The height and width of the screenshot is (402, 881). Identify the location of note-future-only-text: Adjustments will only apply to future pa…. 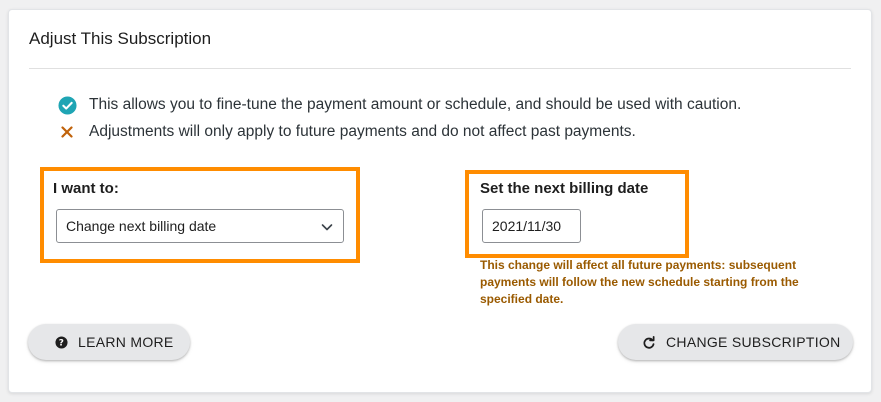
(362, 131).